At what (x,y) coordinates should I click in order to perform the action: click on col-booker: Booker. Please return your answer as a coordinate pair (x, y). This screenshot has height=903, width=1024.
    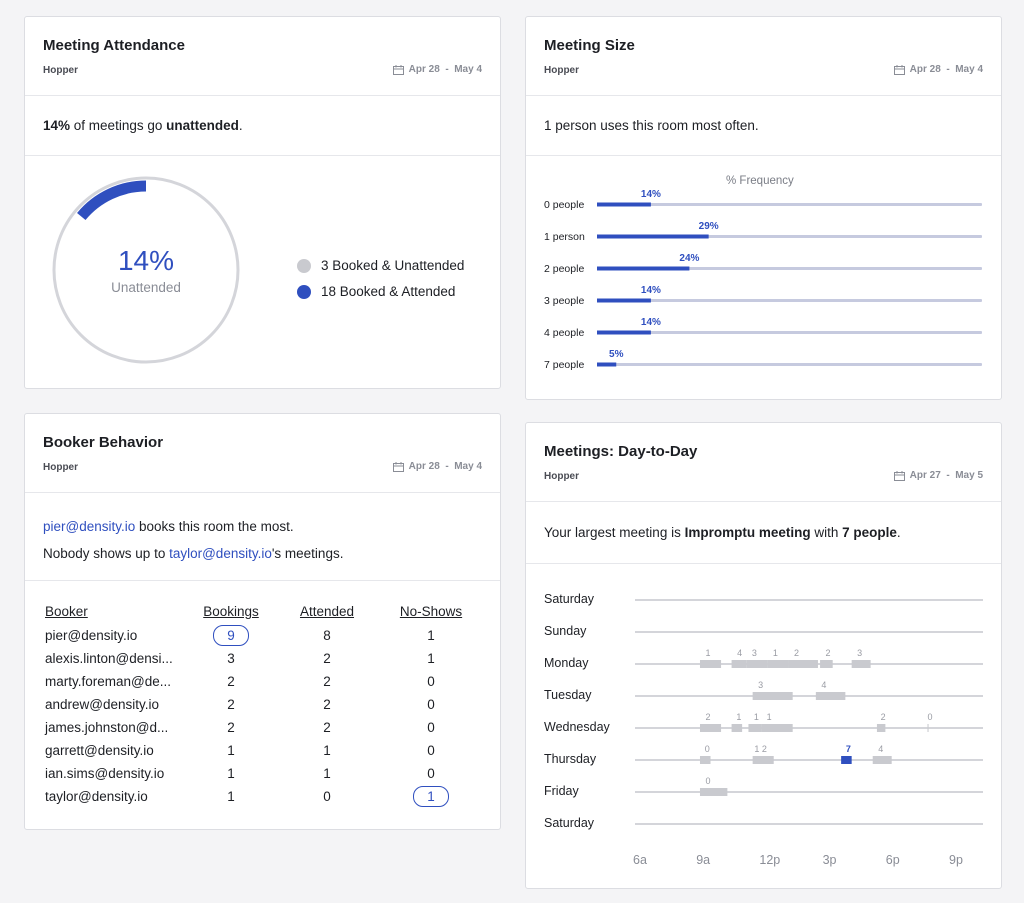
    Looking at the image, I should click on (120, 614).